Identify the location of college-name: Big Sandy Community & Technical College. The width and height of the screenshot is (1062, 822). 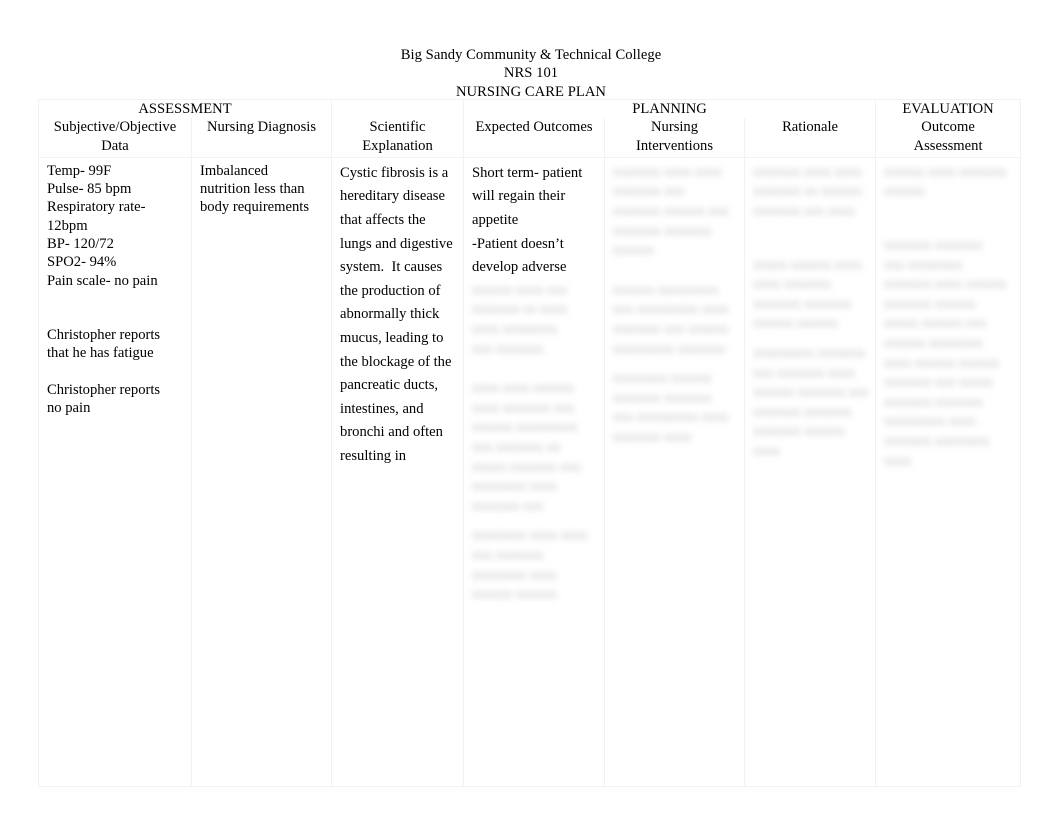
(531, 55).